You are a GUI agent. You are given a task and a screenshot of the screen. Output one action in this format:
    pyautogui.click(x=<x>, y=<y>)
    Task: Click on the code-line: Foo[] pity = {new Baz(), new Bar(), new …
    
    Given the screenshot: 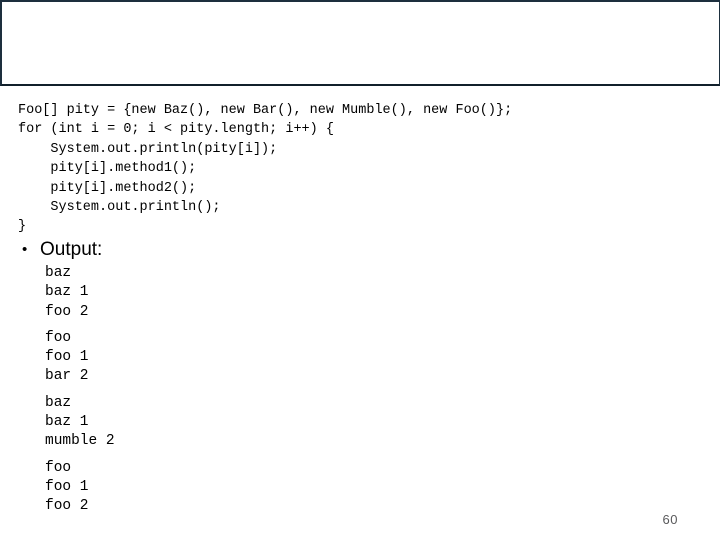 What is the action you would take?
    pyautogui.click(x=265, y=110)
    